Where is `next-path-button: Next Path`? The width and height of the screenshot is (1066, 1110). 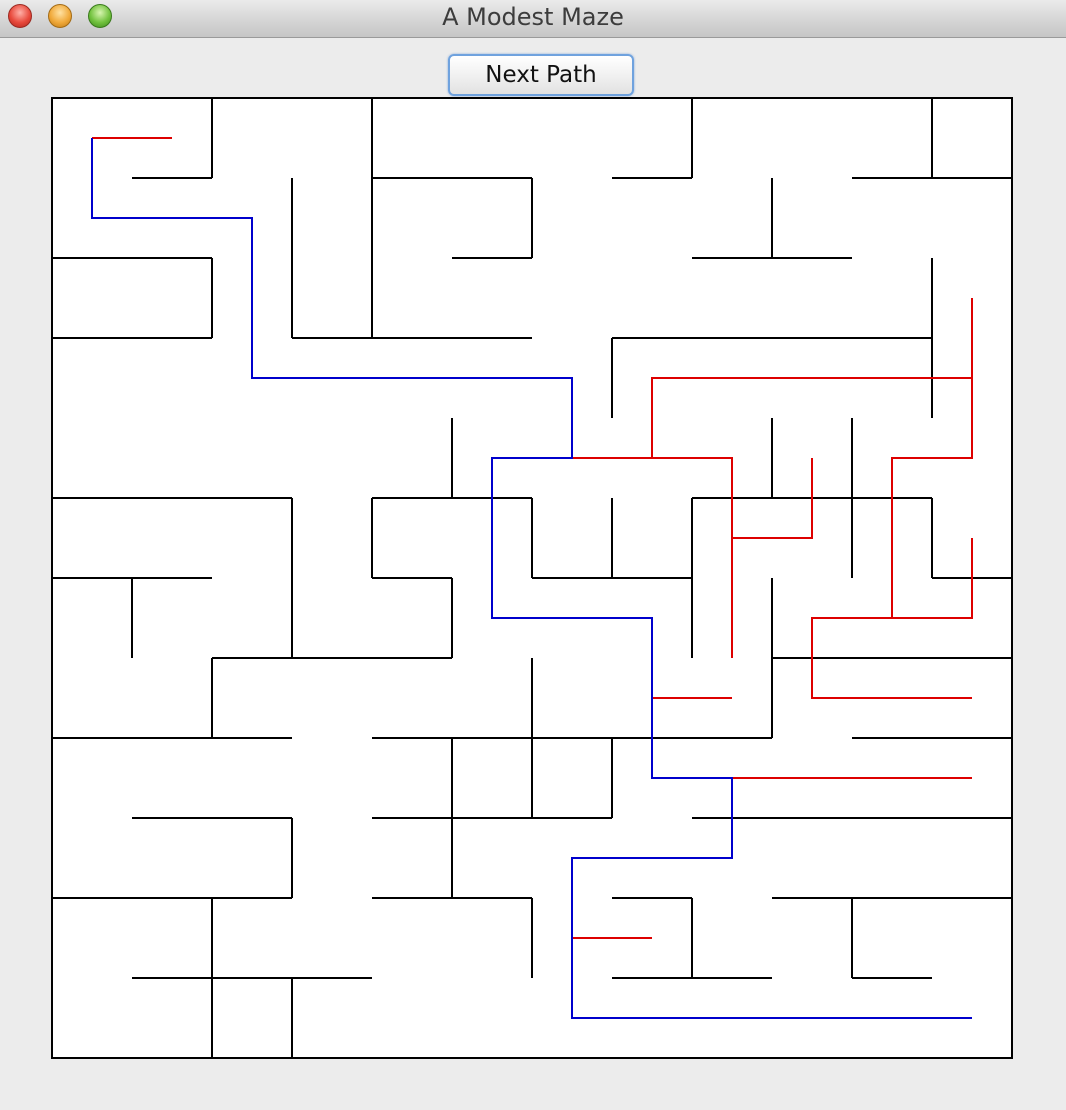 next-path-button: Next Path is located at coordinates (541, 75).